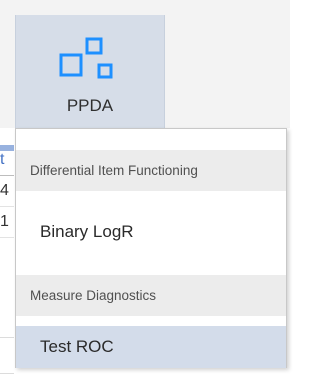 This screenshot has width=320, height=381. I want to click on multi-square-icon, so click(86, 58).